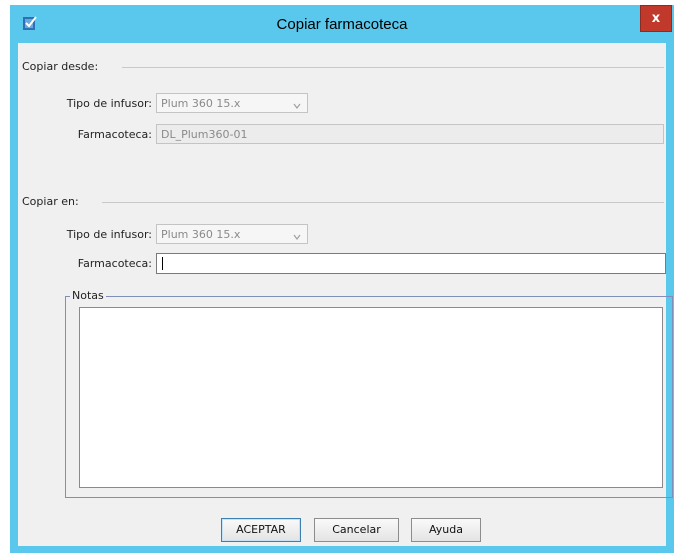 This screenshot has height=558, width=676. Describe the element at coordinates (204, 134) in the screenshot. I see `copy-from-library-value: DL_Plum360-01` at that location.